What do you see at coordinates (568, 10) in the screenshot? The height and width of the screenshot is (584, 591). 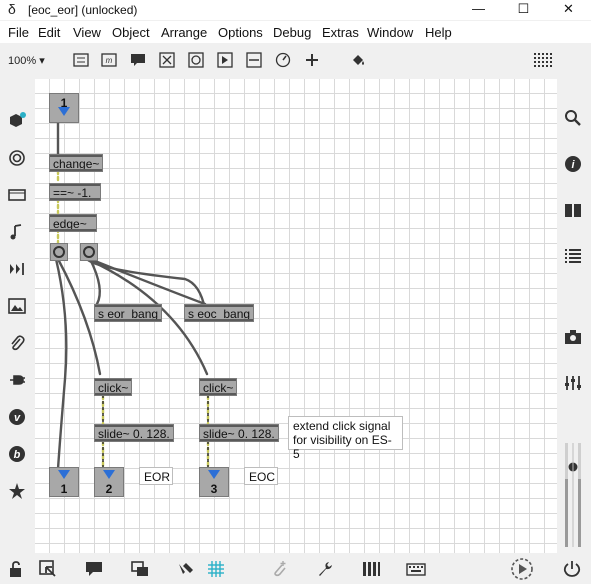 I see `close-button: ✕` at bounding box center [568, 10].